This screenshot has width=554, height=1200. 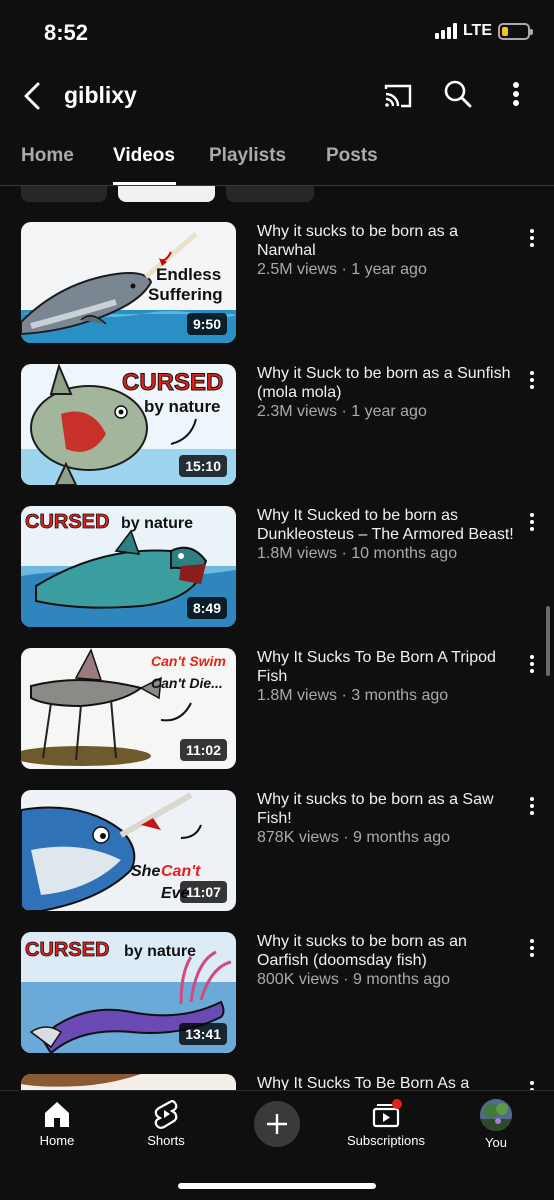 I want to click on nav-label: Subscriptions, so click(x=386, y=1140).